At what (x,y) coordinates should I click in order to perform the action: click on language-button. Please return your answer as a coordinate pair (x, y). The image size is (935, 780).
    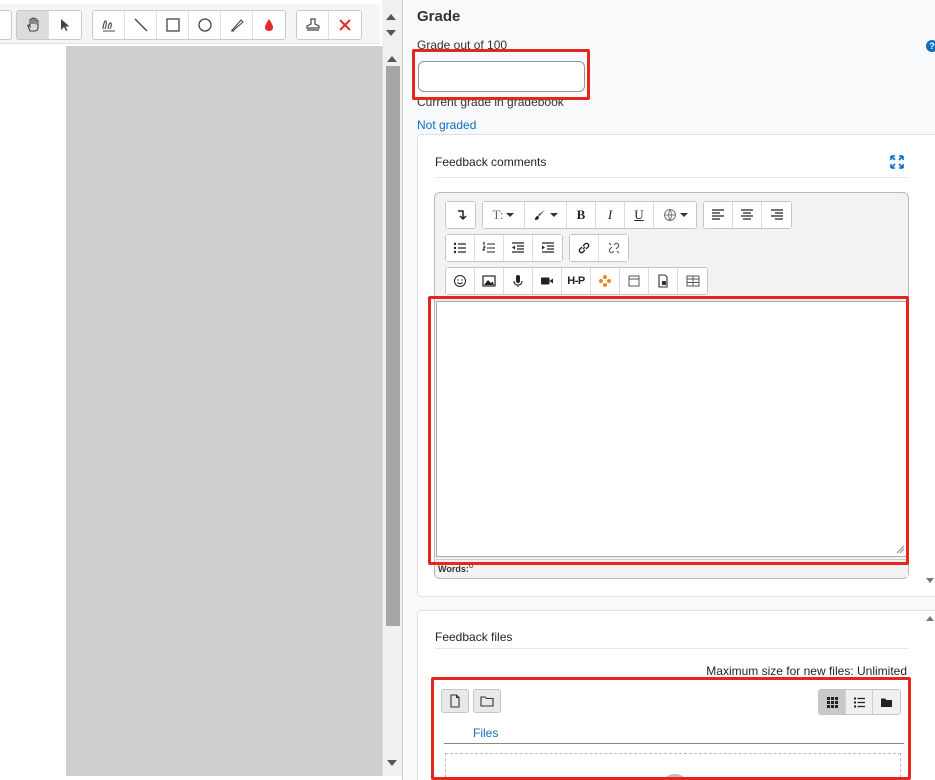
    Looking at the image, I should click on (675, 215).